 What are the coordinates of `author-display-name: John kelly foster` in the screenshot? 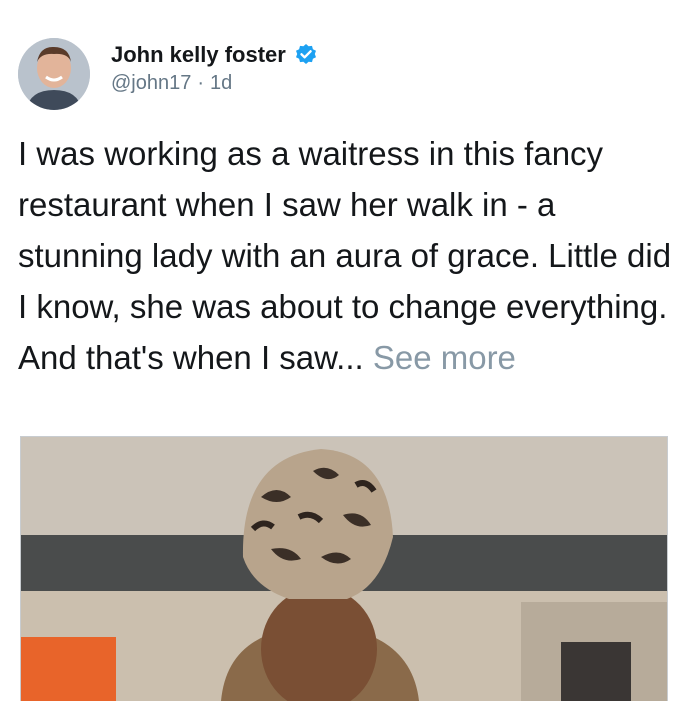 It's located at (198, 55).